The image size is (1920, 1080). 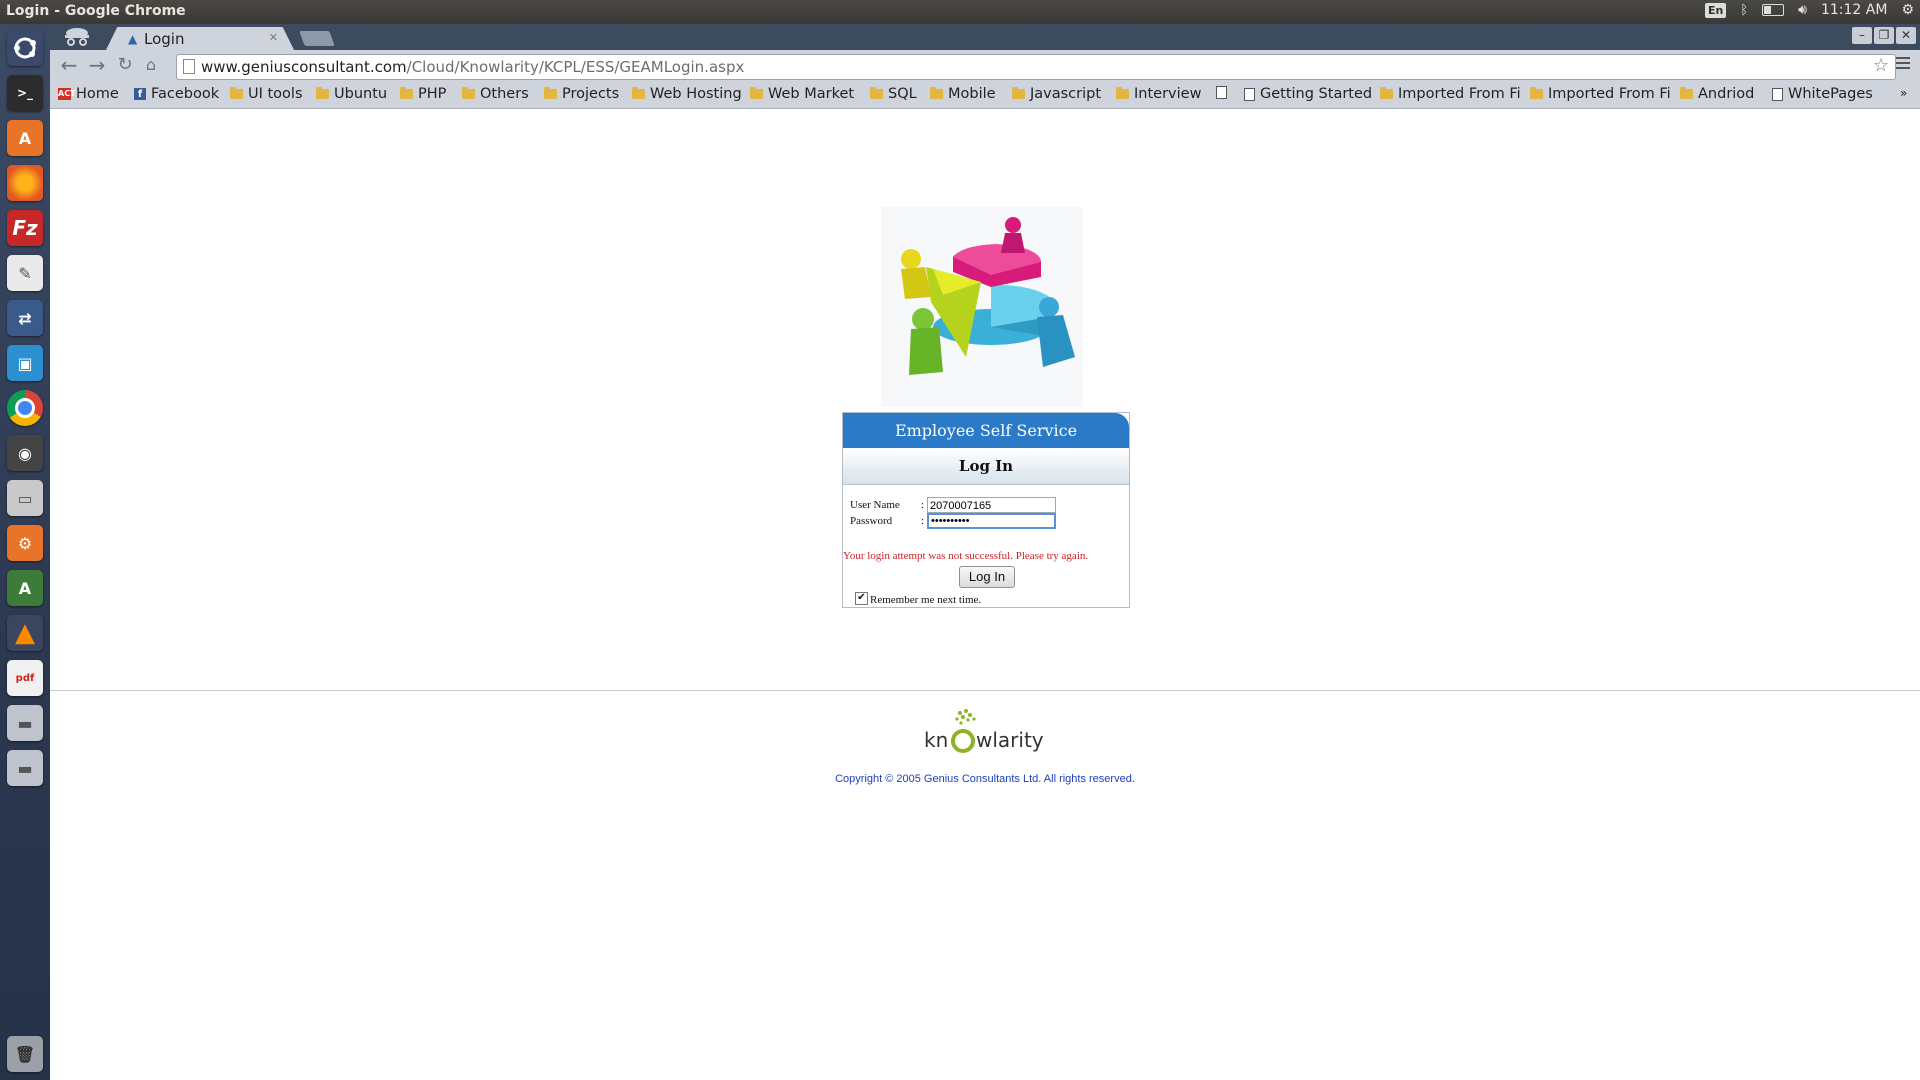 I want to click on bookmark-facebook: f Facebook, so click(x=176, y=94).